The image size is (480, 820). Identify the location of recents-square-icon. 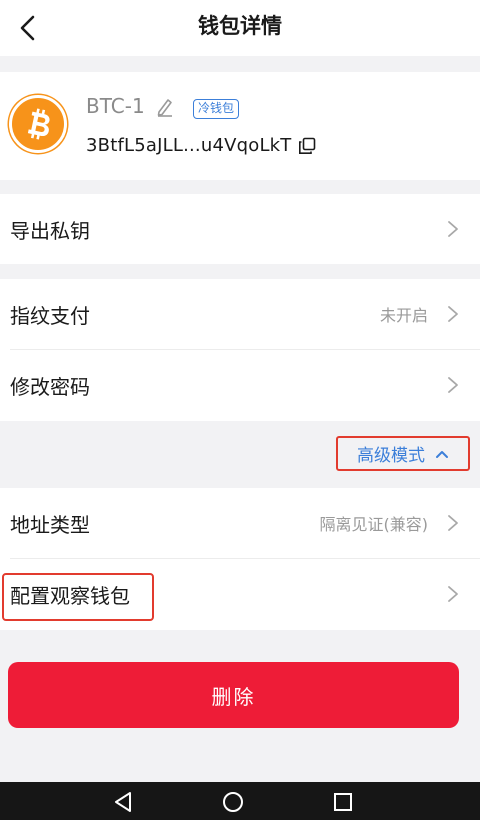
(343, 802).